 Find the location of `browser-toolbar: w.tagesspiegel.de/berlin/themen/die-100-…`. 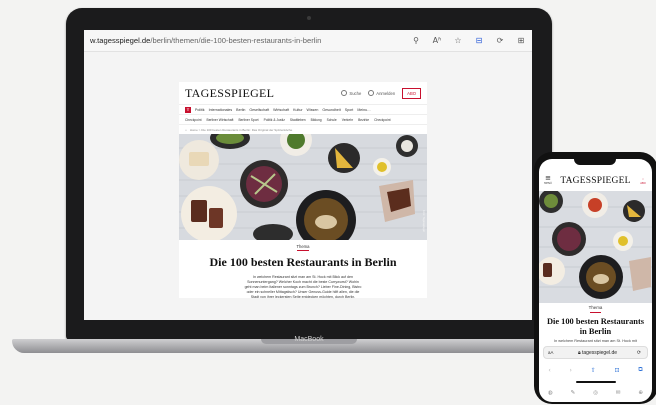

browser-toolbar: w.tagesspiegel.de/berlin/themen/die-100-… is located at coordinates (308, 41).